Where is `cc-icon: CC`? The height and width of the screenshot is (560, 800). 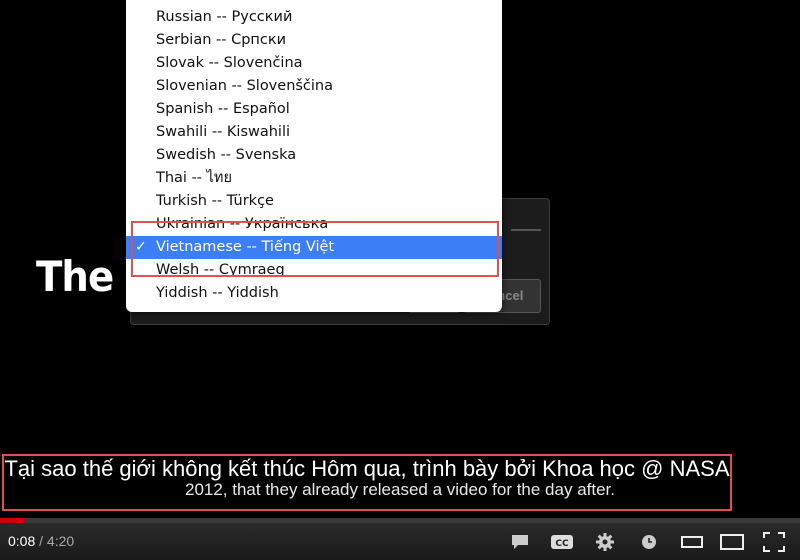 cc-icon: CC is located at coordinates (562, 542).